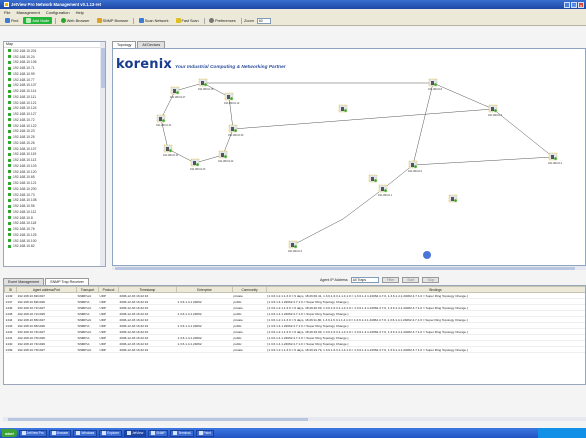 This screenshot has height=438, width=586. I want to click on node-label: 192.168.10.1, so click(385, 195).